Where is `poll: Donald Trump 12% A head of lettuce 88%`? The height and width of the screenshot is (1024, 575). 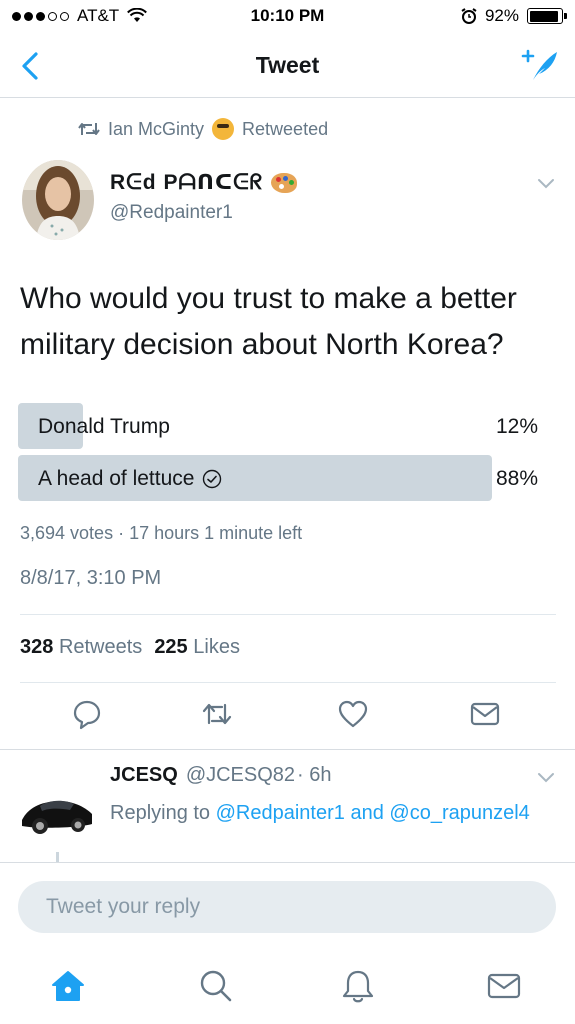
poll: Donald Trump 12% A head of lettuce 88% is located at coordinates (287, 455).